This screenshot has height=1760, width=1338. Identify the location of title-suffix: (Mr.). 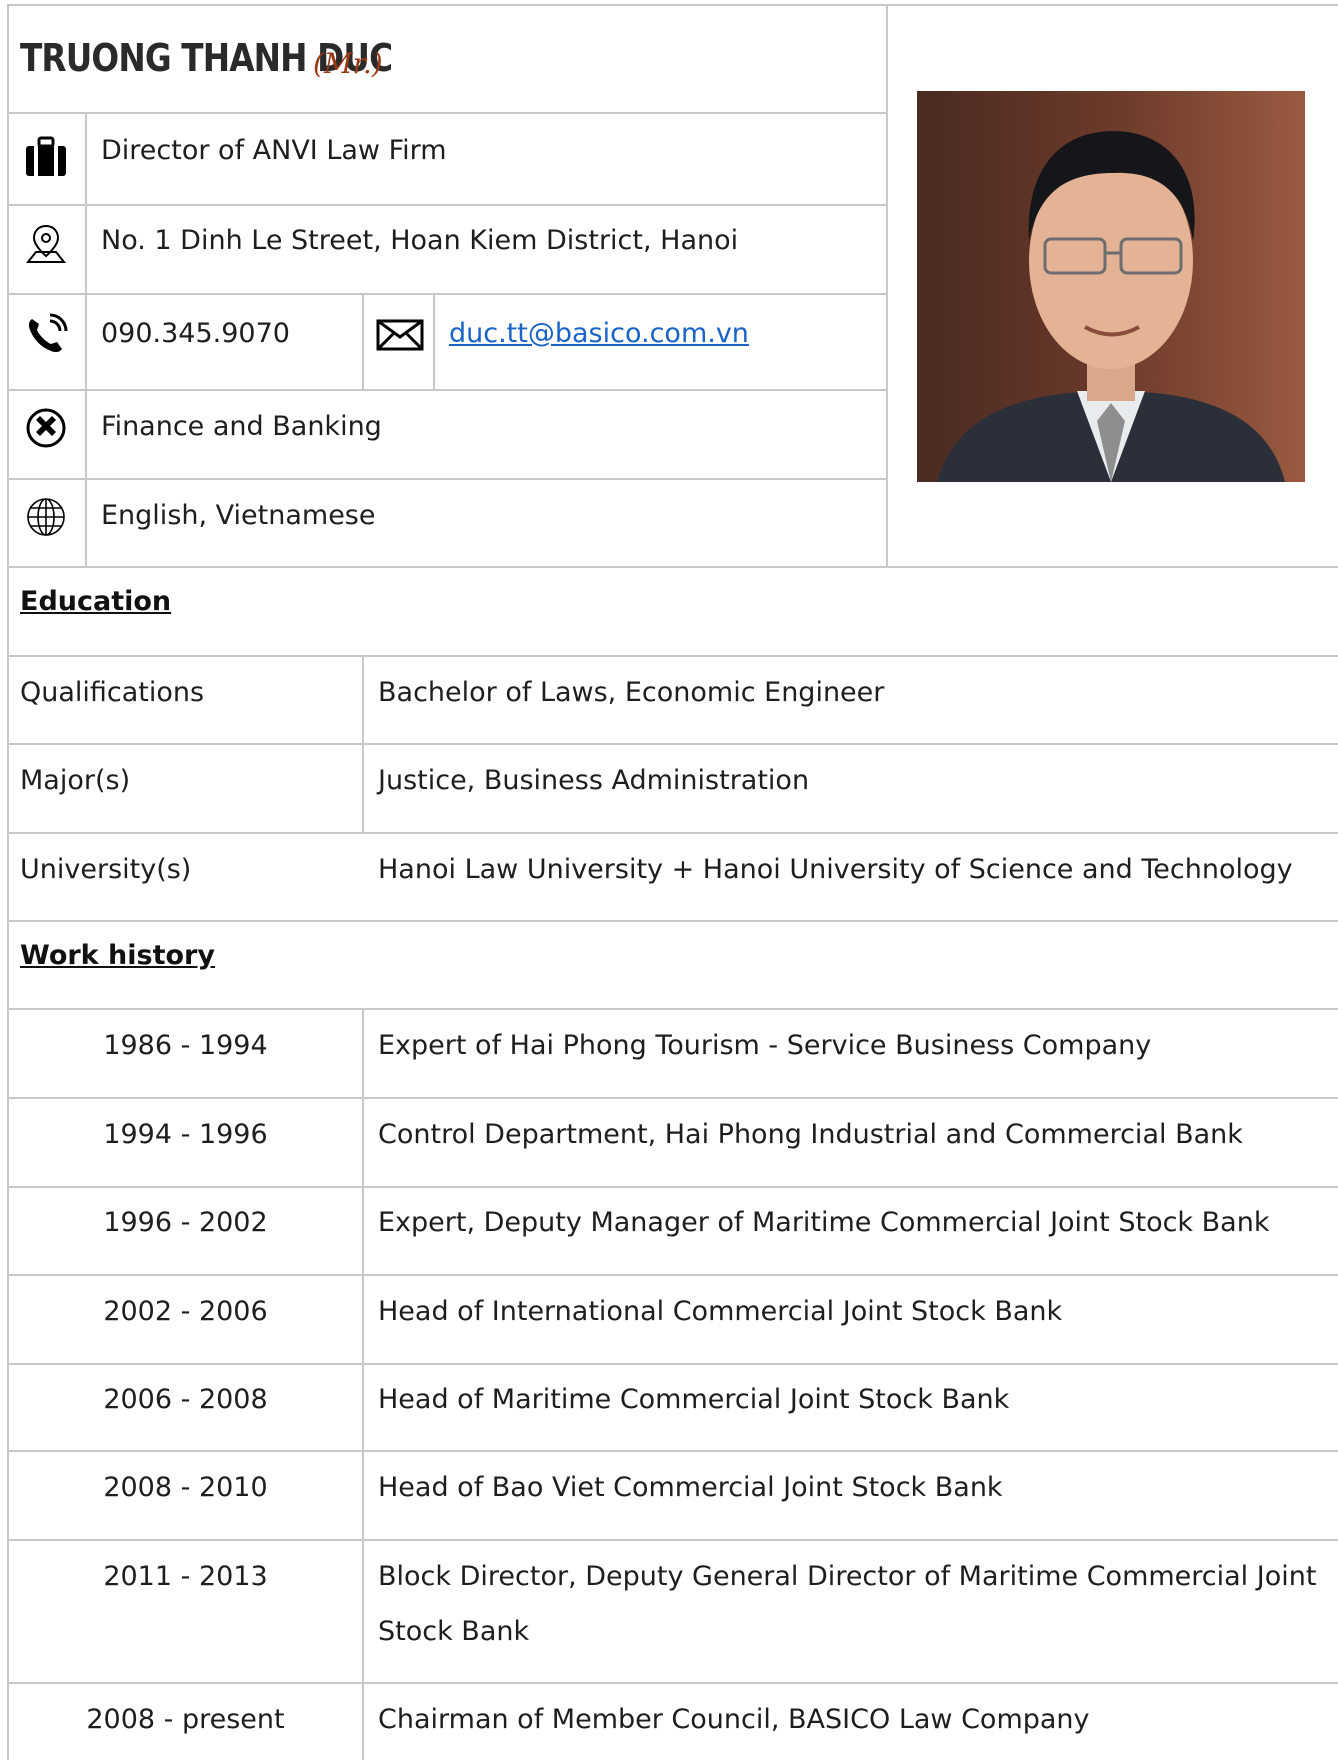
(348, 63).